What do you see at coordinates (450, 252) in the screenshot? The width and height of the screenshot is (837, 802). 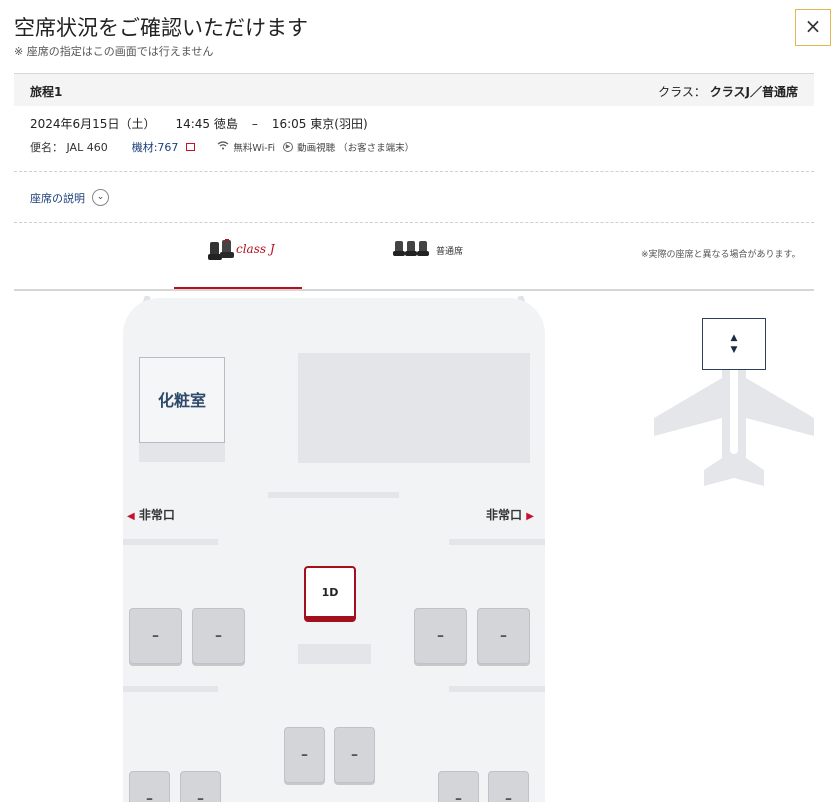 I see `tab-economy-label: 普通席` at bounding box center [450, 252].